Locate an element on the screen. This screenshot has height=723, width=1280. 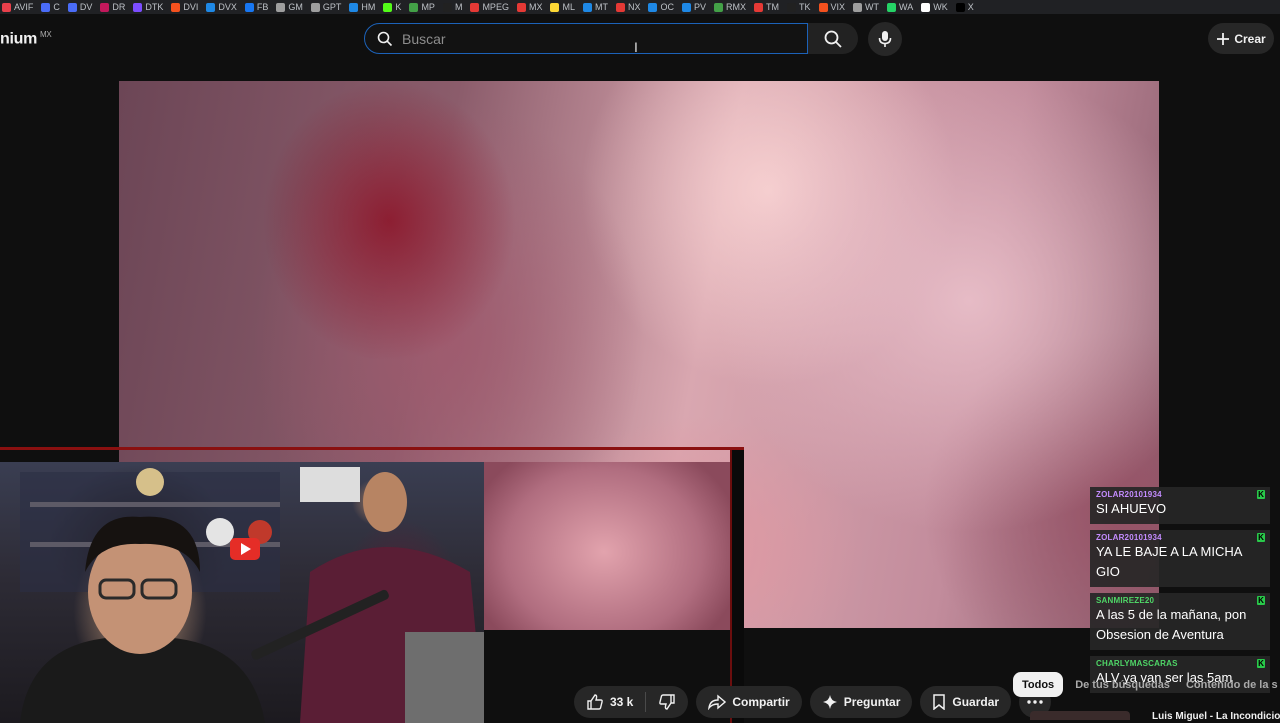
share-label: Compartir is located at coordinates (761, 702).